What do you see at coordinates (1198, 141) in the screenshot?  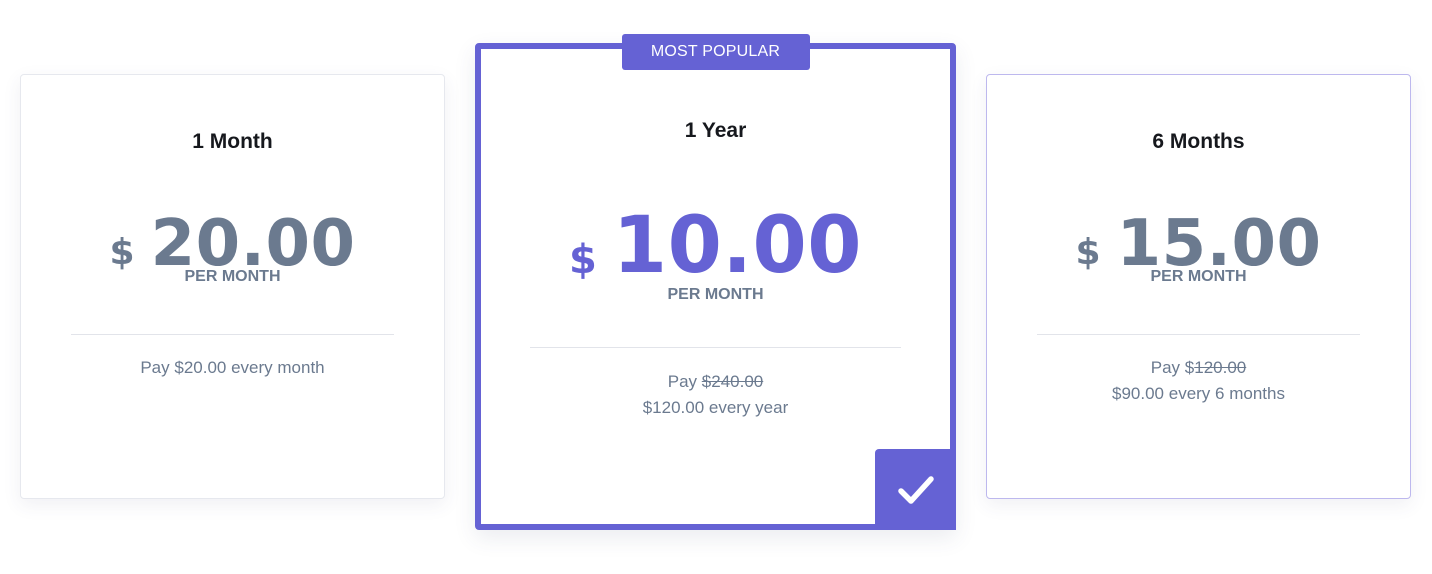 I see `plan-title: 6 Months` at bounding box center [1198, 141].